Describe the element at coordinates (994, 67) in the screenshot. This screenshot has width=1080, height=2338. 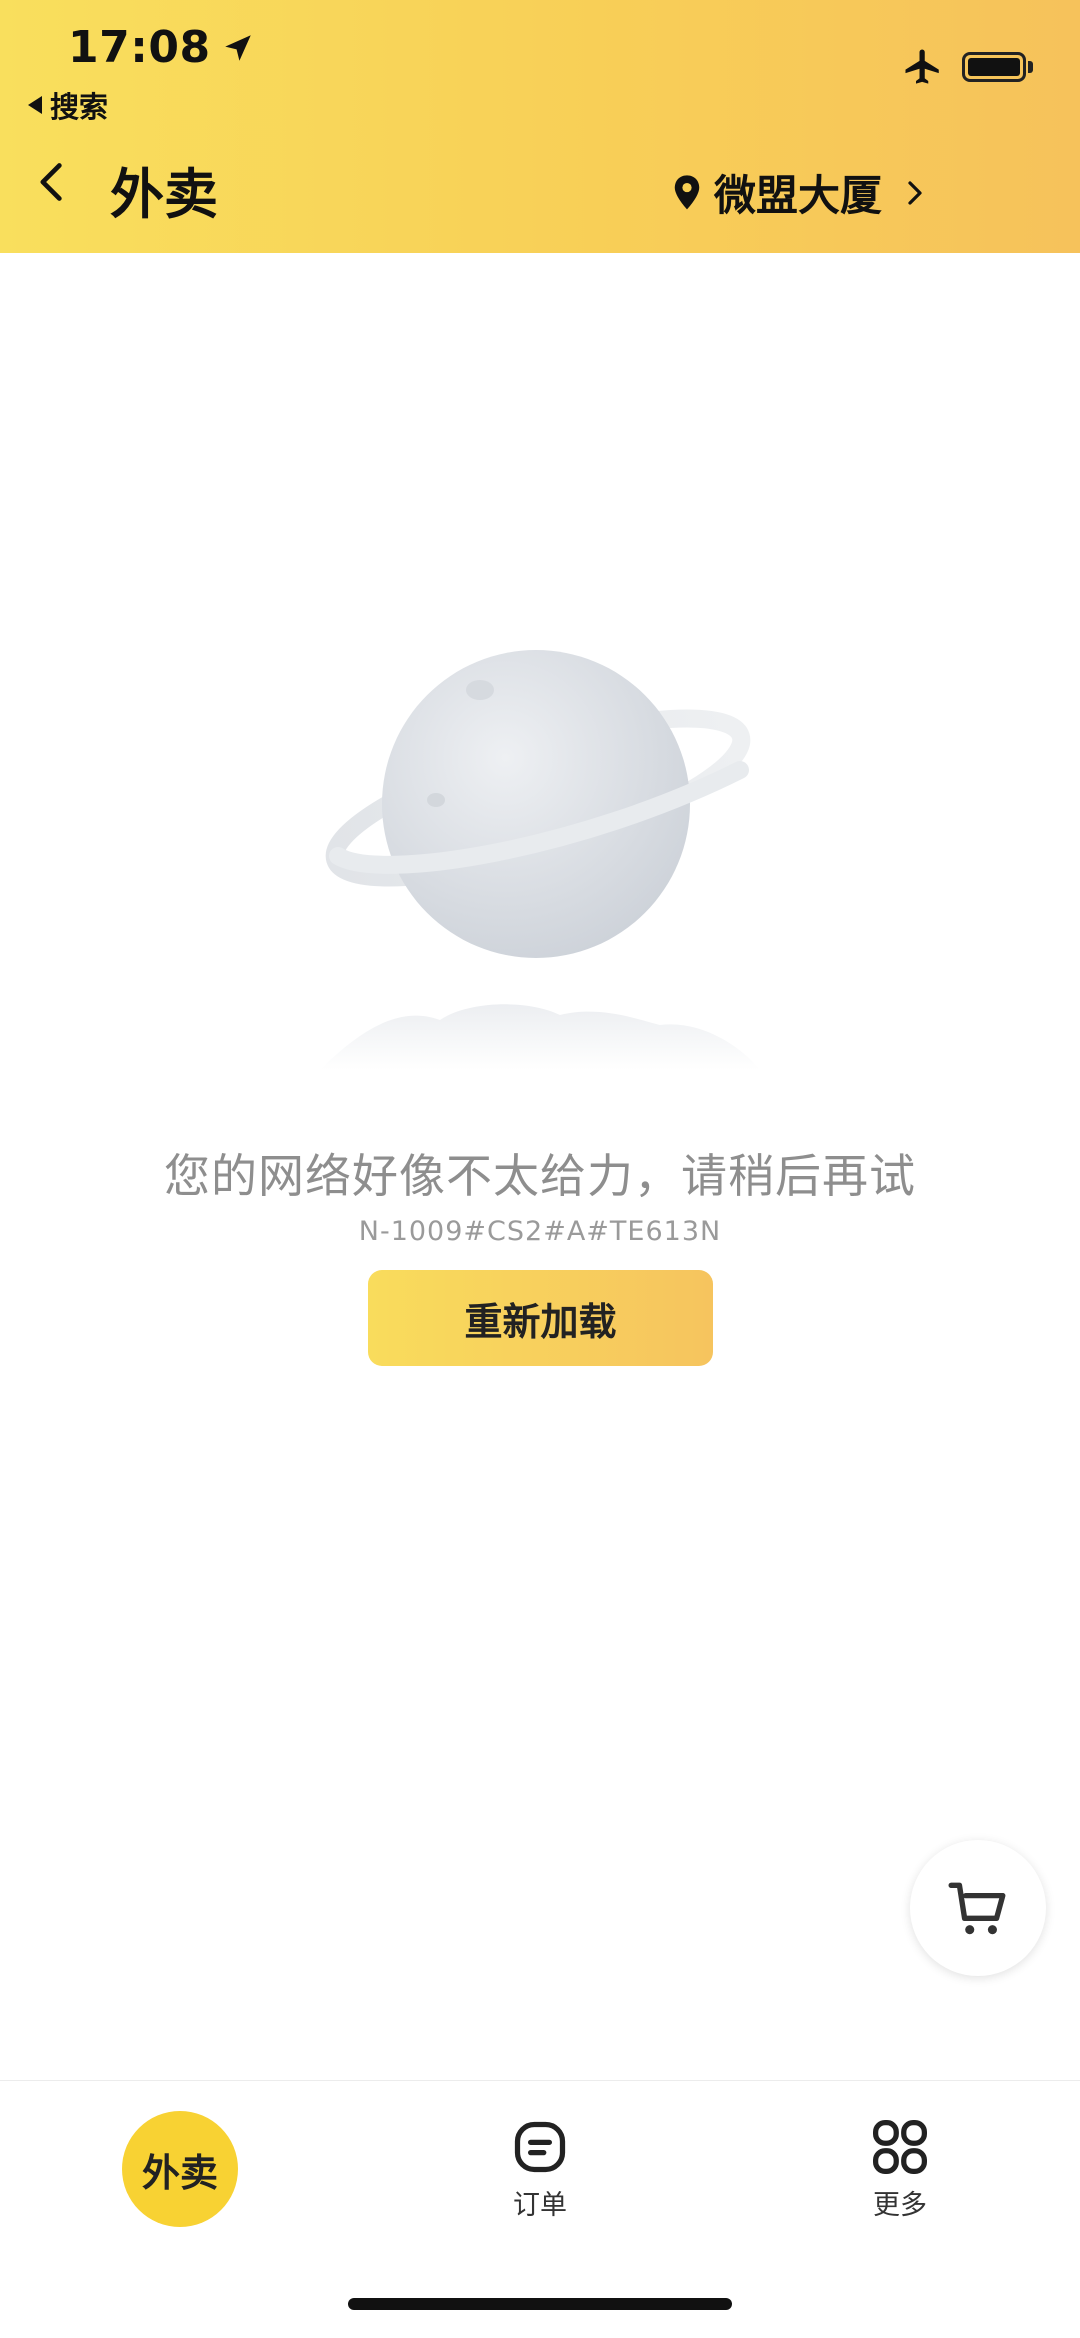
I see `battery-icon` at that location.